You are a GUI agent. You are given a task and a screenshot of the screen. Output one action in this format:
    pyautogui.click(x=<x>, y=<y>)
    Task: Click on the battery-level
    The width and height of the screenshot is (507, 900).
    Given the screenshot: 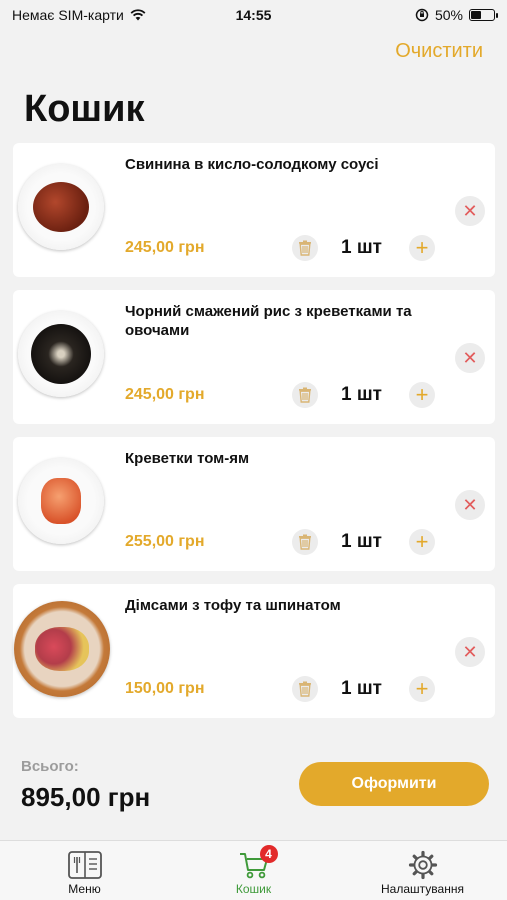 What is the action you would take?
    pyautogui.click(x=476, y=15)
    